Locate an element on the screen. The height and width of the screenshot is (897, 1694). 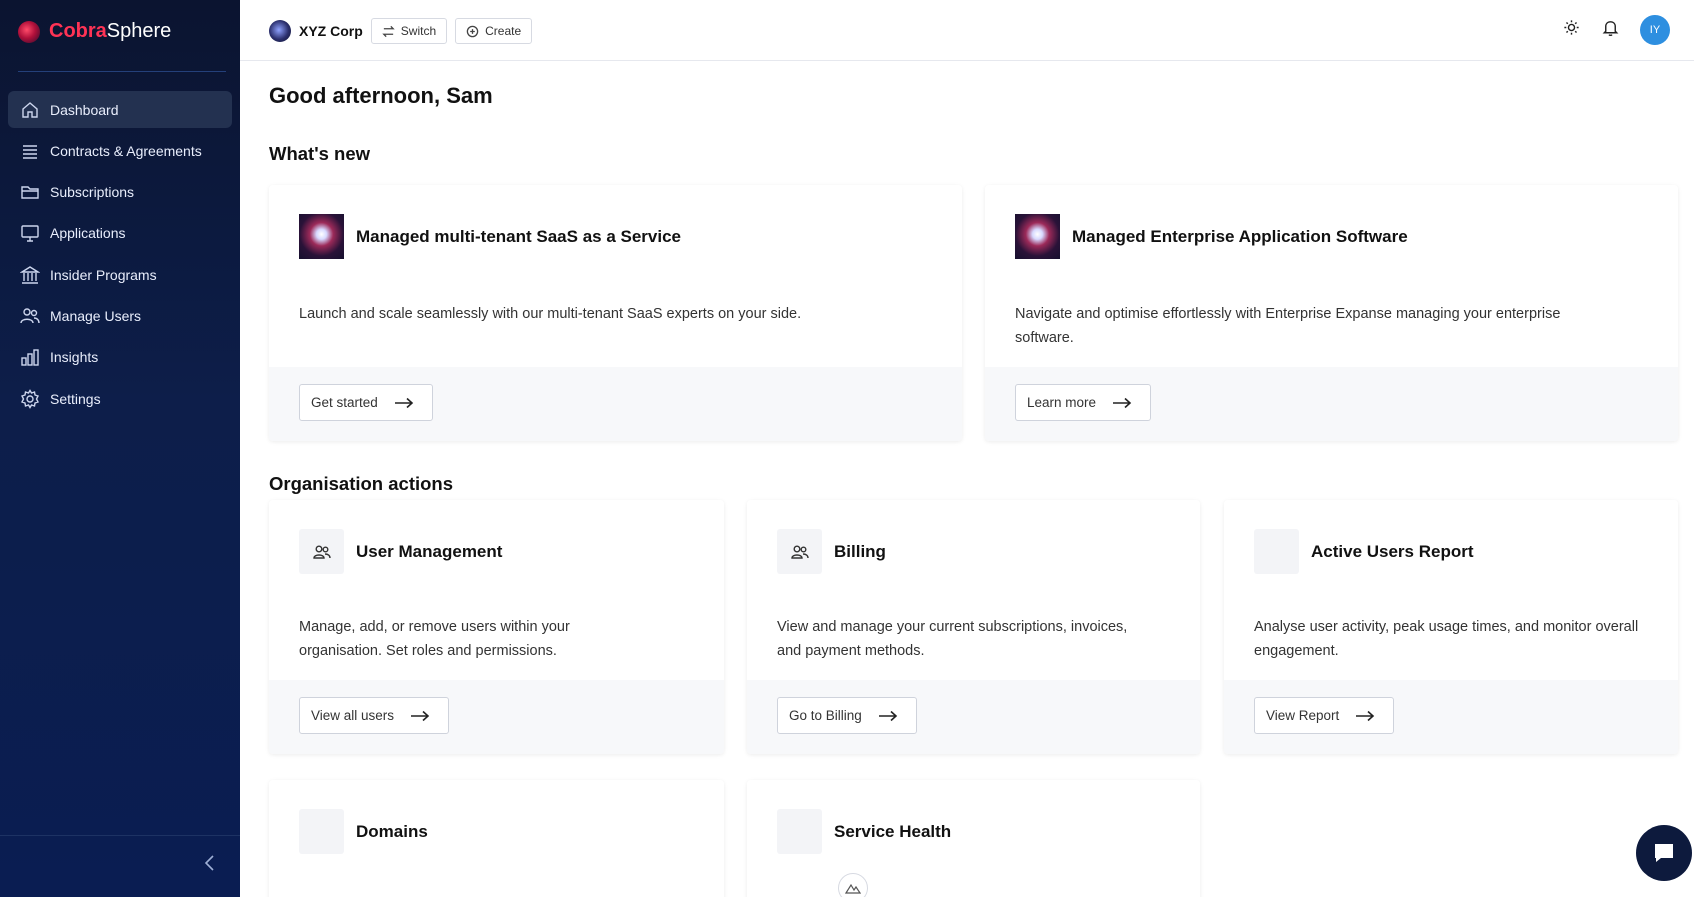
sidebar-item-label: Dashboard is located at coordinates (84, 109).